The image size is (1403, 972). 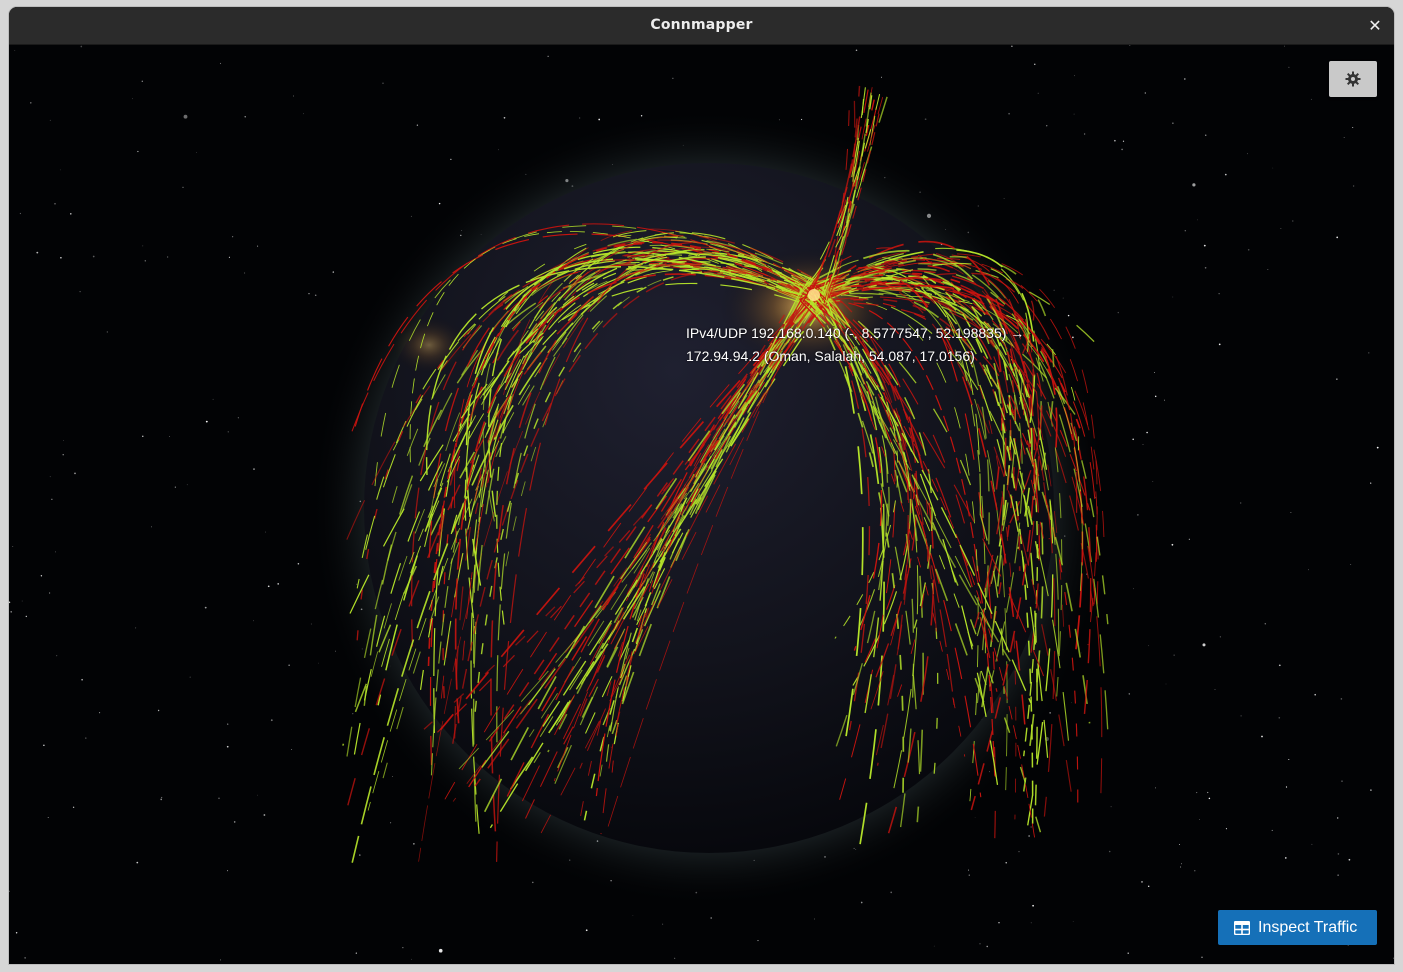 I want to click on gear-icon, so click(x=1353, y=79).